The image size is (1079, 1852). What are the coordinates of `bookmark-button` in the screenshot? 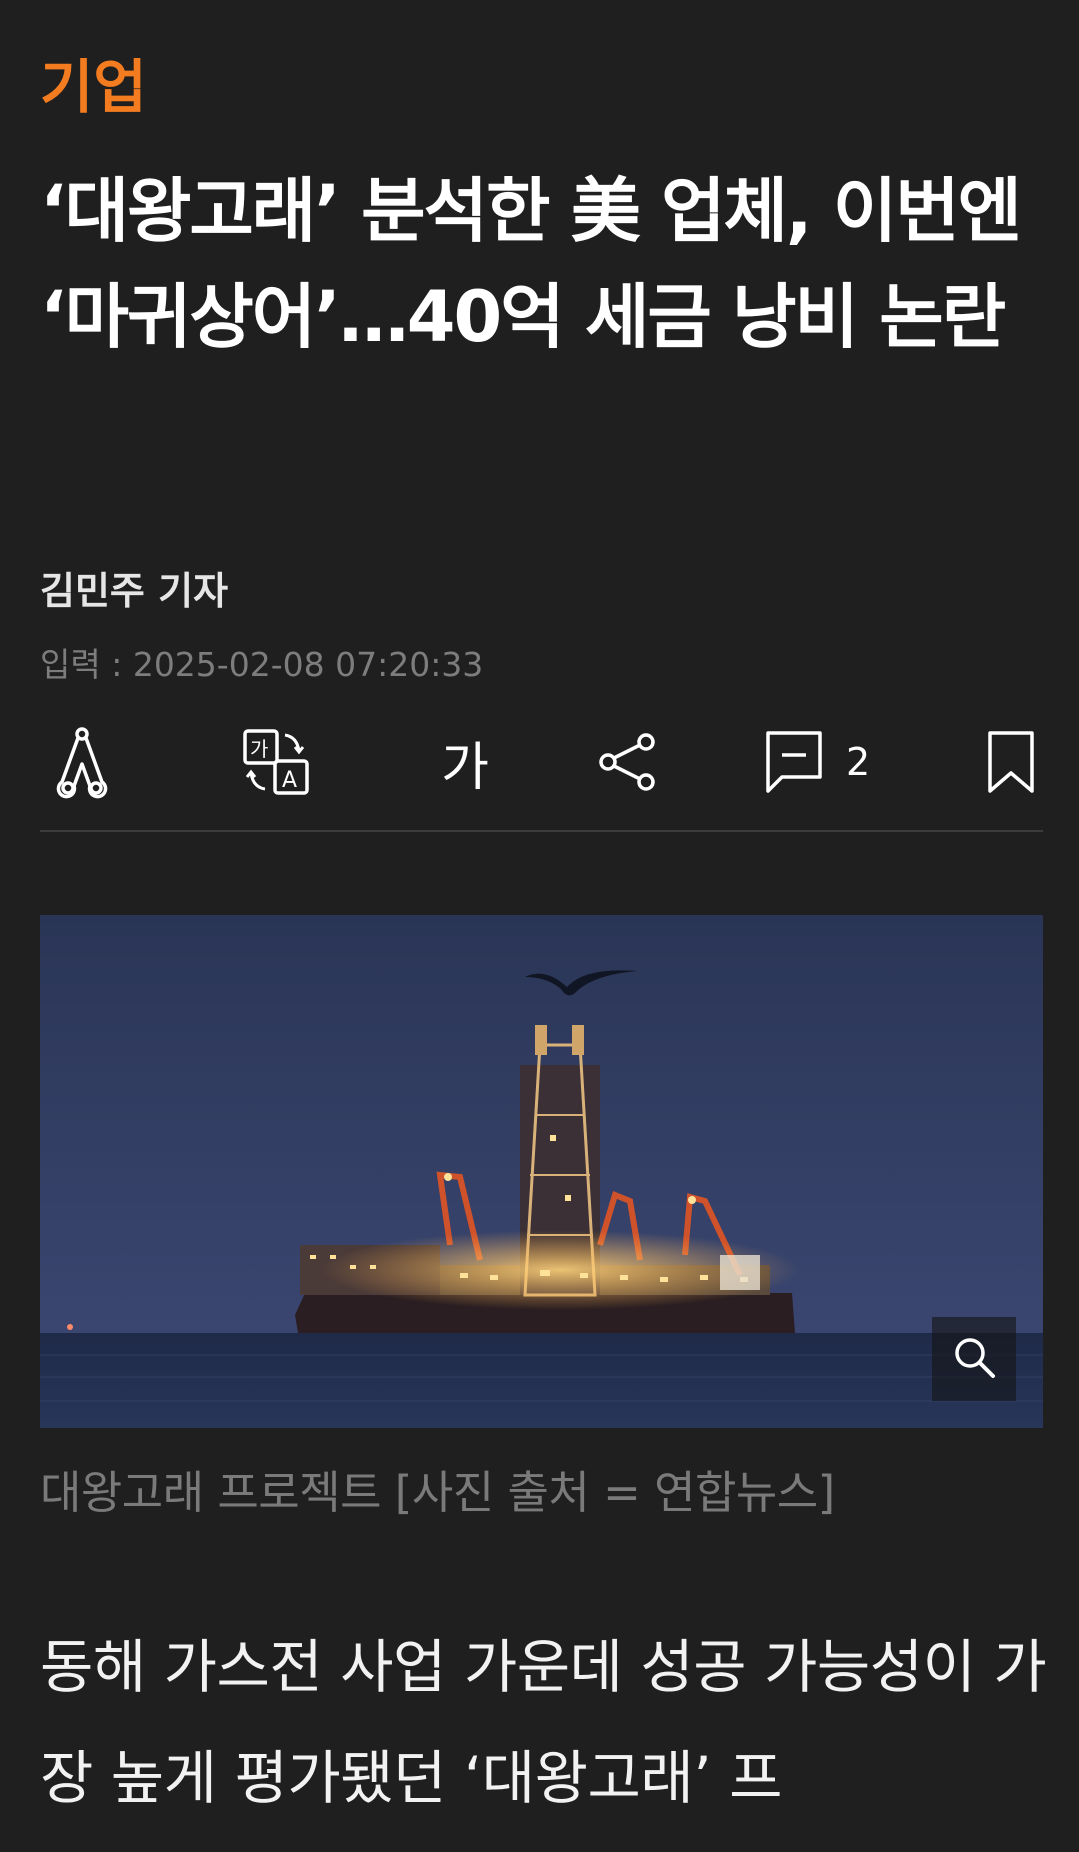 It's located at (1011, 762).